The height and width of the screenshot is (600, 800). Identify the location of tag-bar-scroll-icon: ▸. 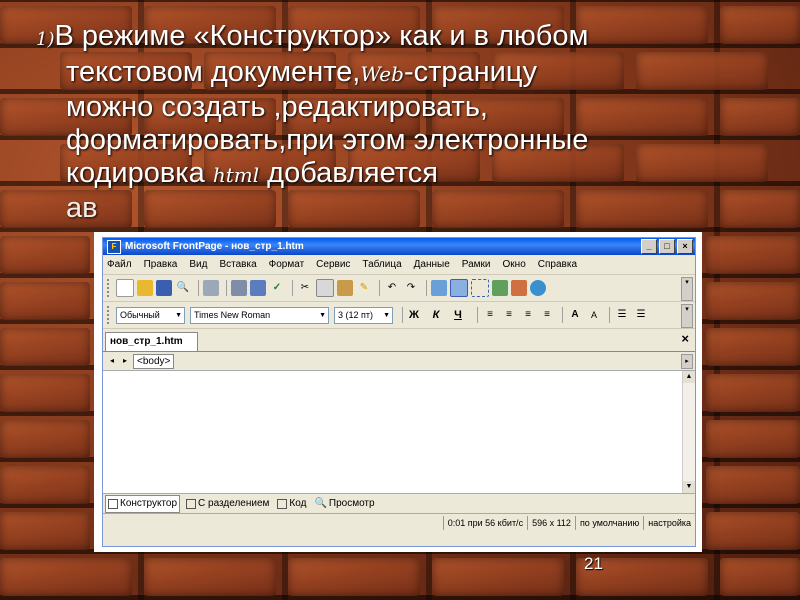
(687, 361).